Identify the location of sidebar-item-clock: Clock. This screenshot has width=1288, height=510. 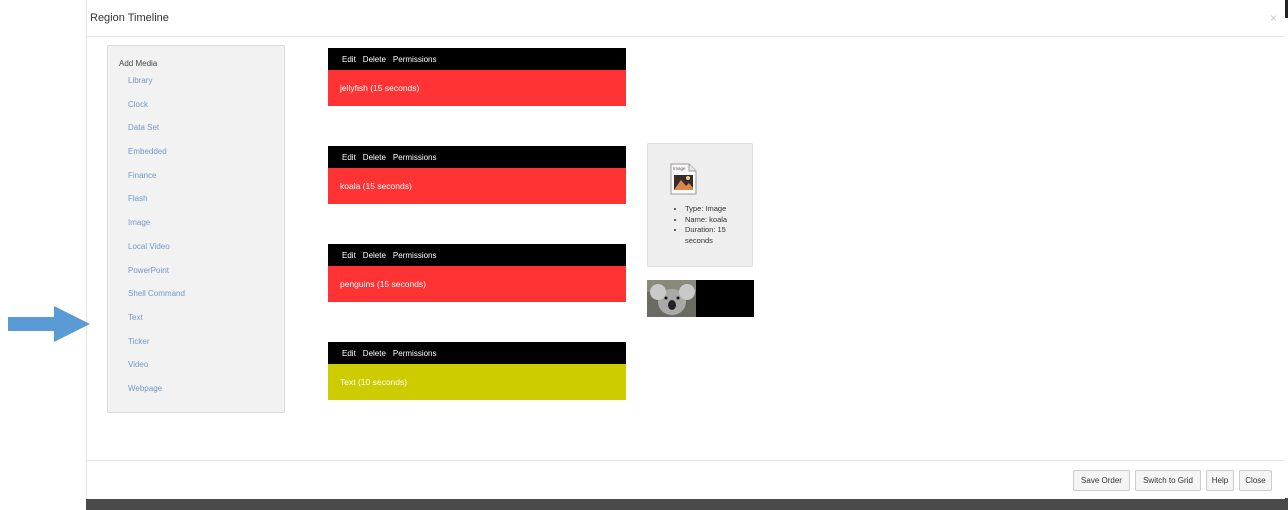
(156, 112).